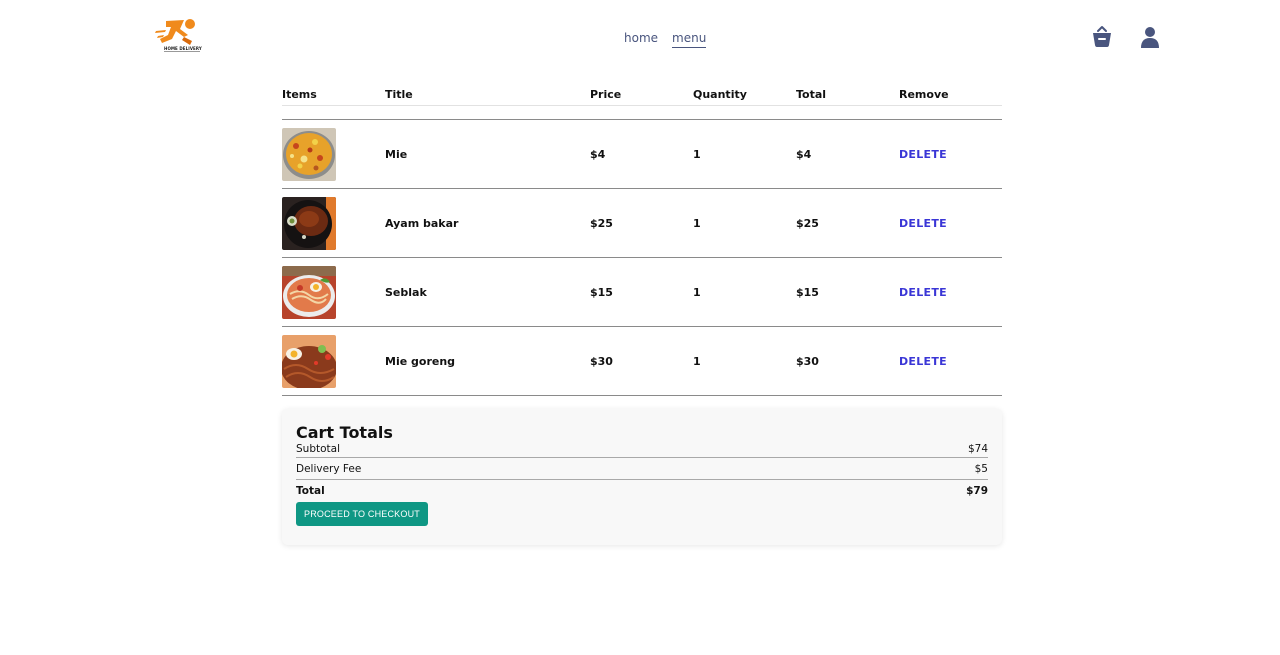  What do you see at coordinates (924, 94) in the screenshot?
I see `column-header-remove: Remove` at bounding box center [924, 94].